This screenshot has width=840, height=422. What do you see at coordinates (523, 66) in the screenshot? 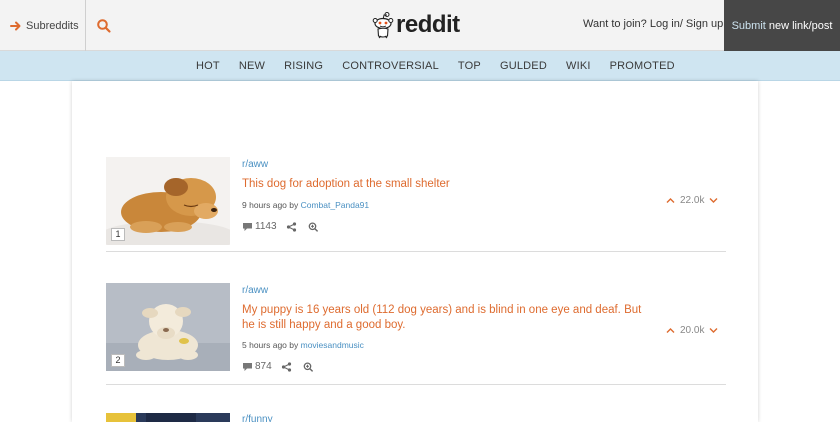
I see `tab-gulded: GULDED` at bounding box center [523, 66].